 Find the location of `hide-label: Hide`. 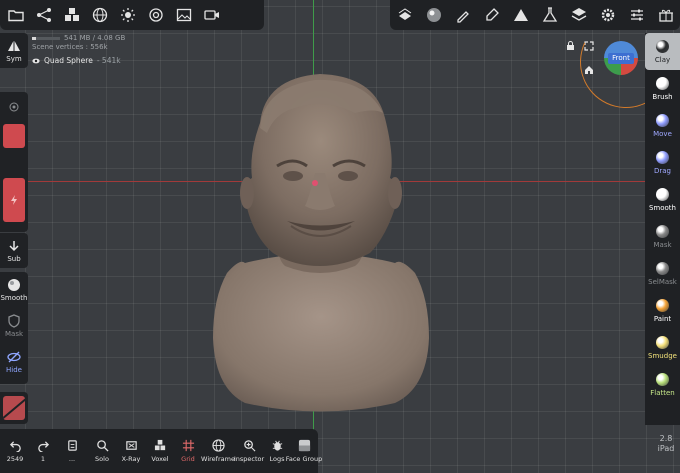

hide-label: Hide is located at coordinates (14, 370).